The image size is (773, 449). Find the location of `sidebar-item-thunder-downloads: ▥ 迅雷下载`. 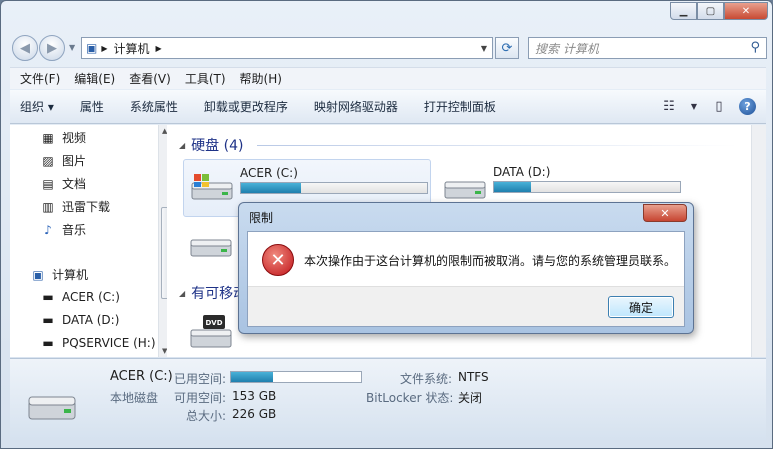

sidebar-item-thunder-downloads: ▥ 迅雷下载 is located at coordinates (75, 206).